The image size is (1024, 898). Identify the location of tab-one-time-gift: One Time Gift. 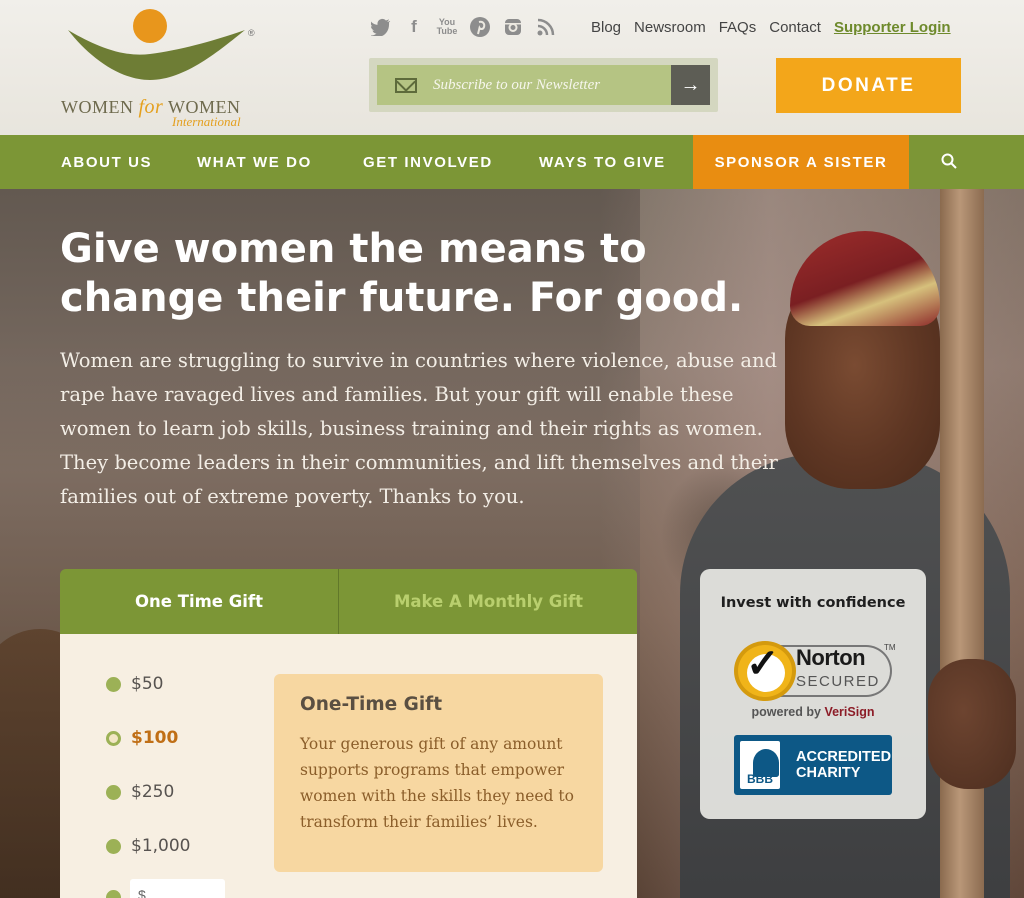
(199, 601).